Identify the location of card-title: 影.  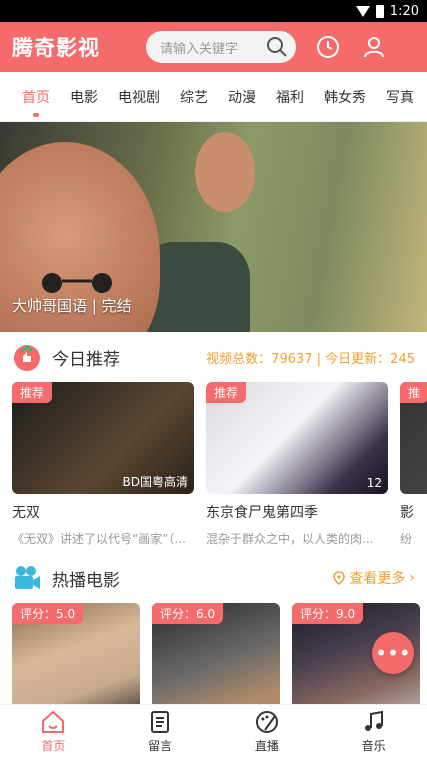
(407, 513).